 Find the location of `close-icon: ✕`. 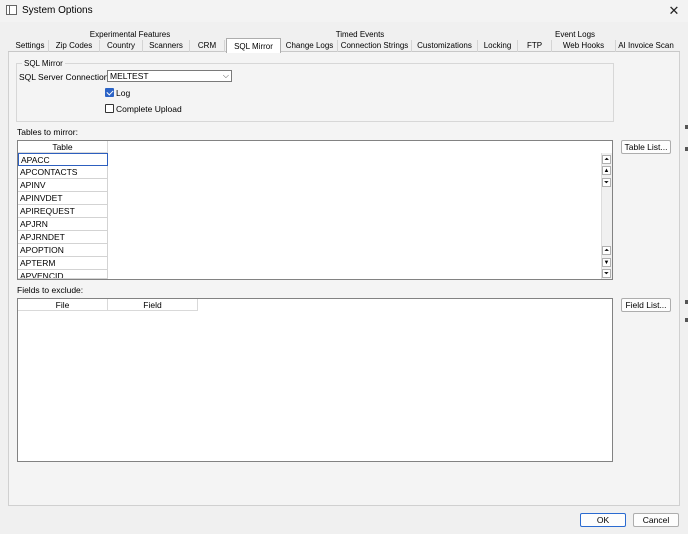

close-icon: ✕ is located at coordinates (674, 11).